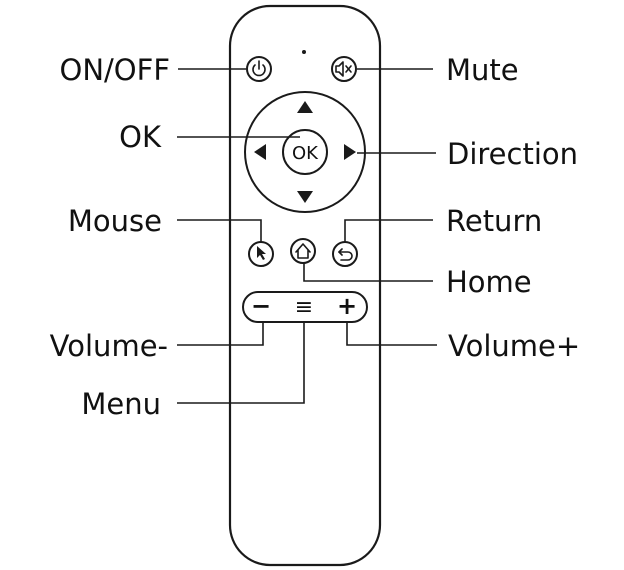 This screenshot has height=570, width=624. What do you see at coordinates (259, 69) in the screenshot?
I see `power-button` at bounding box center [259, 69].